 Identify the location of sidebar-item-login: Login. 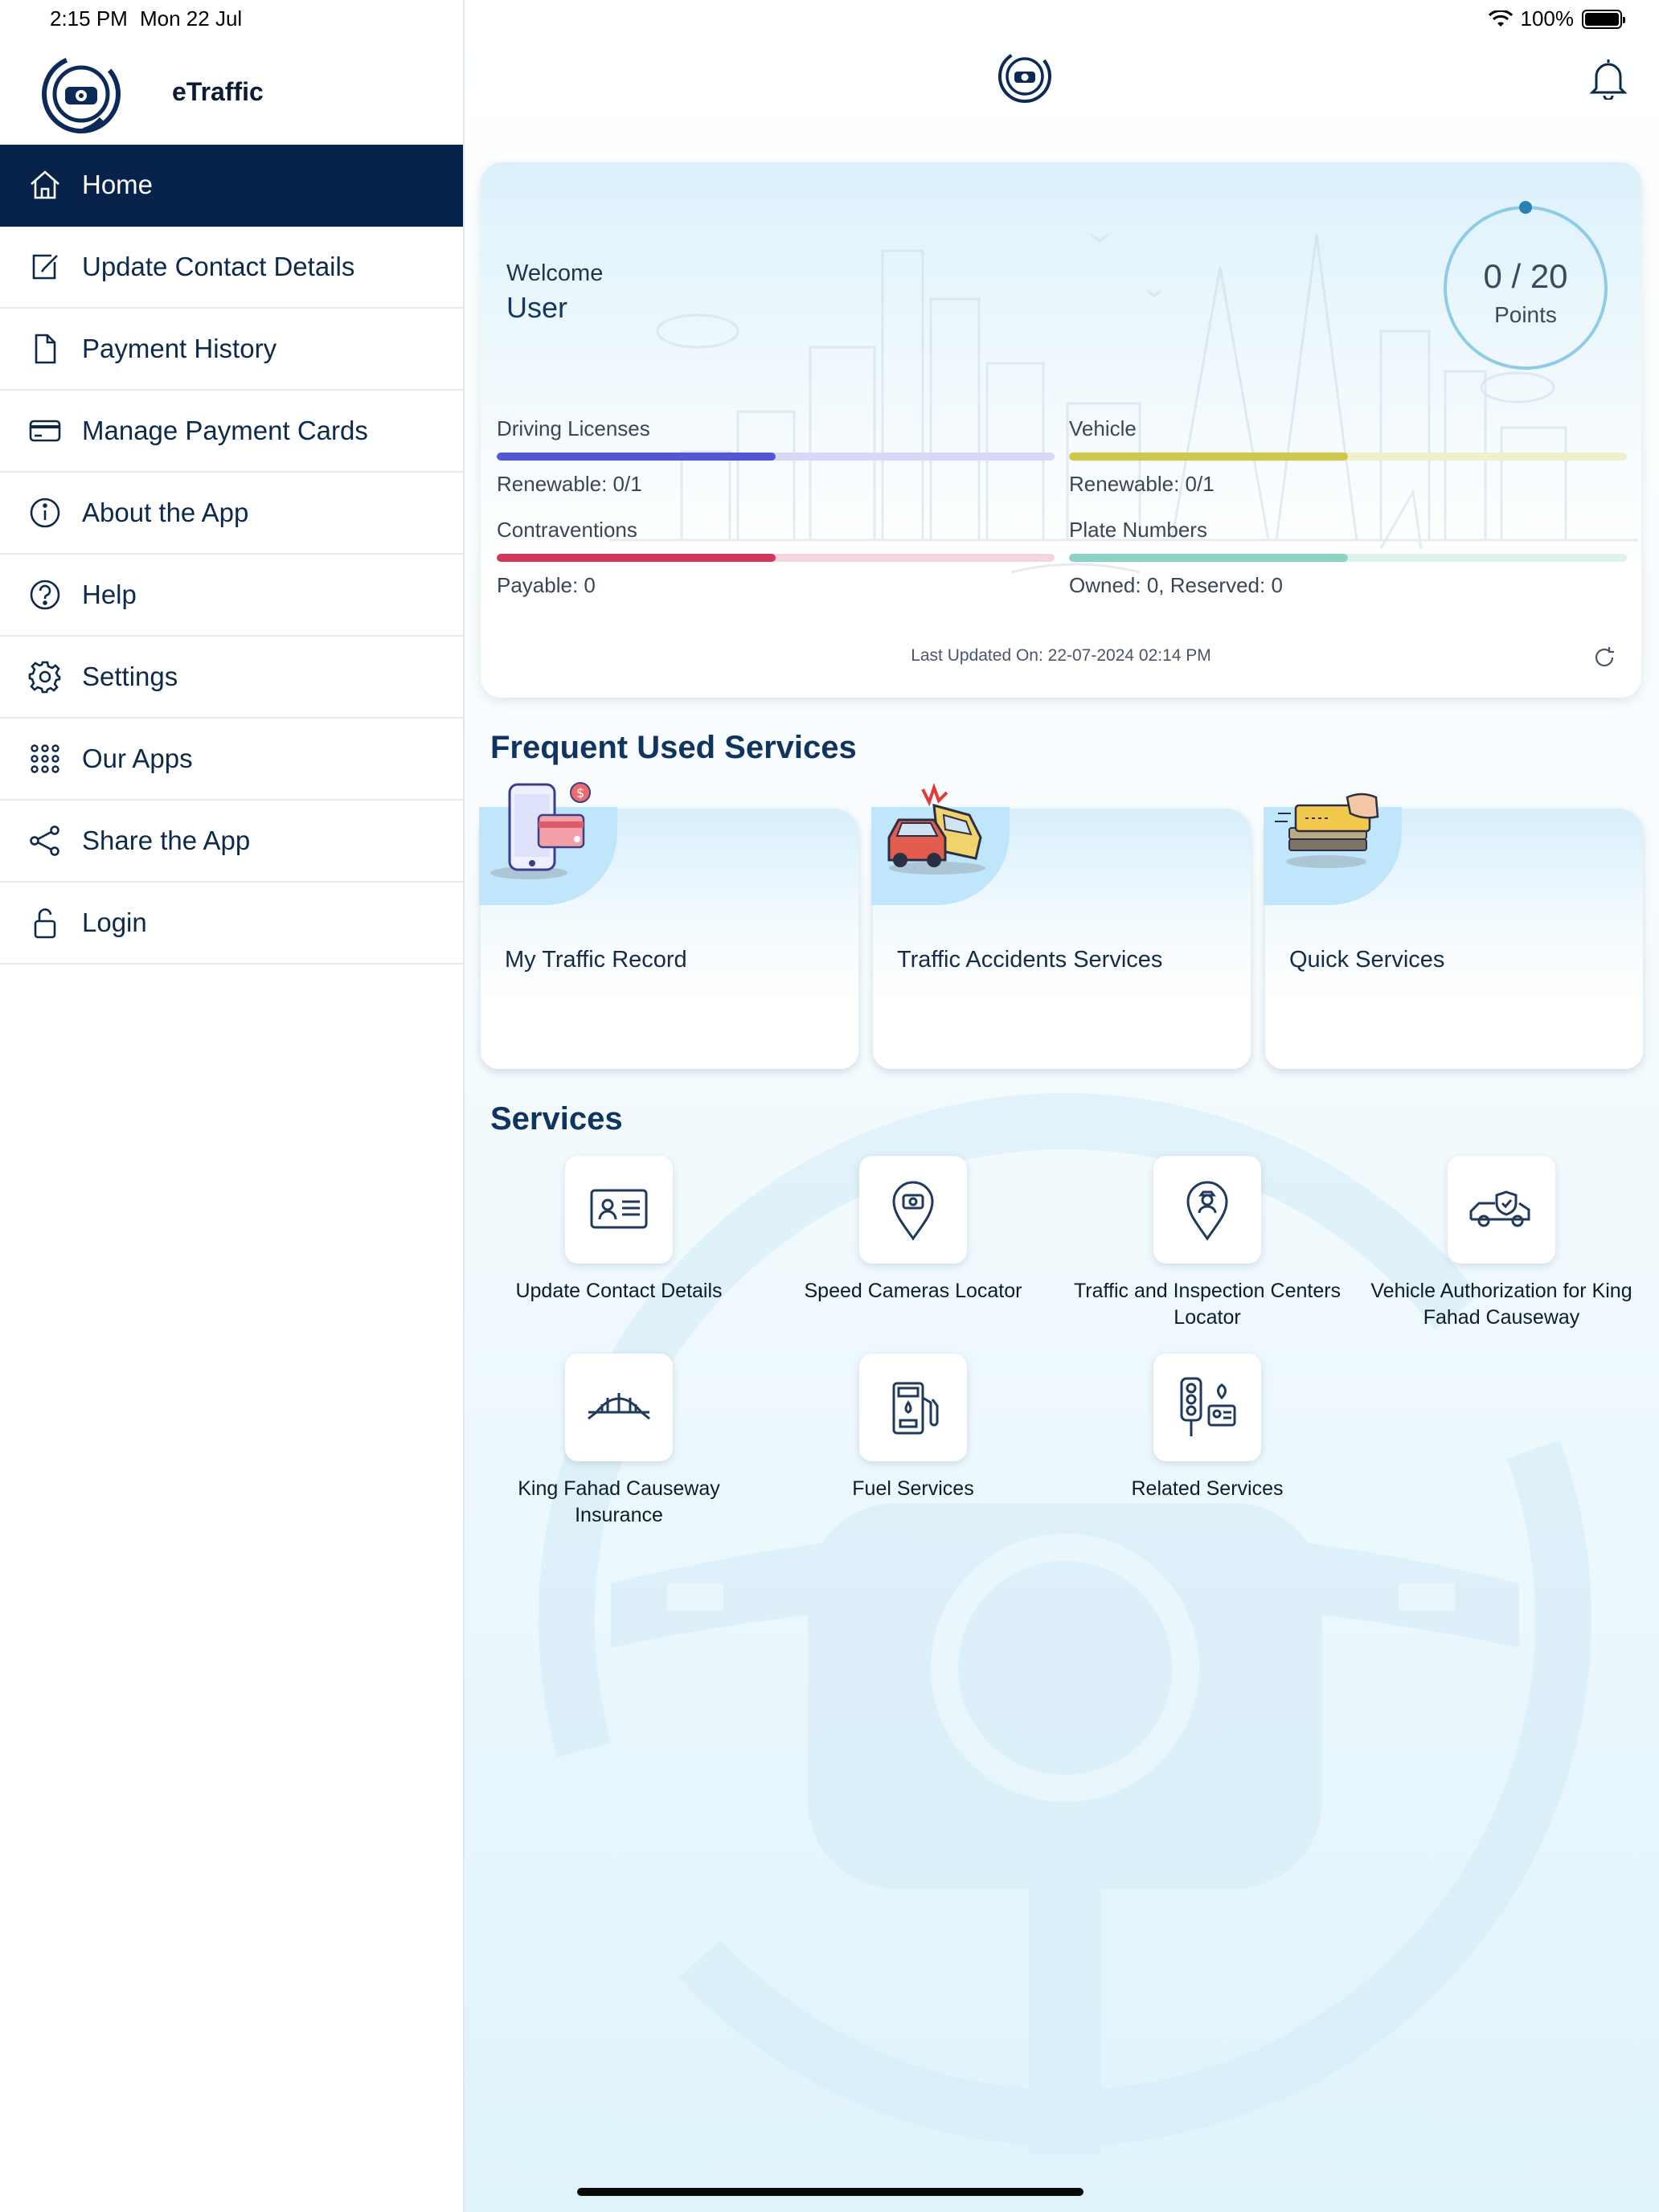
(232, 924).